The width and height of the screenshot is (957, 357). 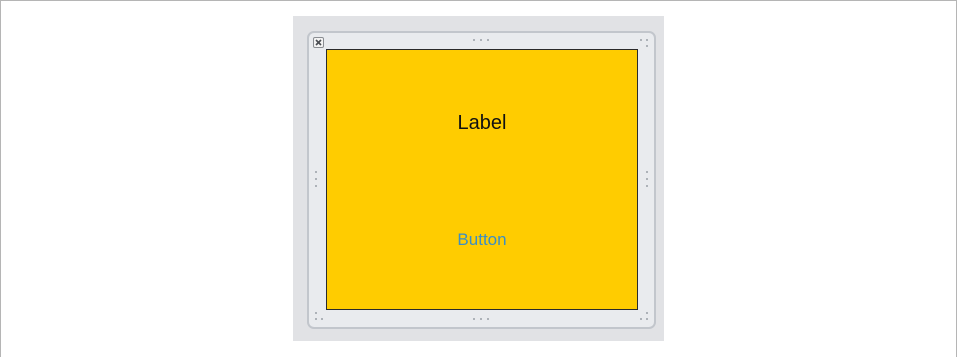 I want to click on bottom-resize-handle, so click(x=481, y=319).